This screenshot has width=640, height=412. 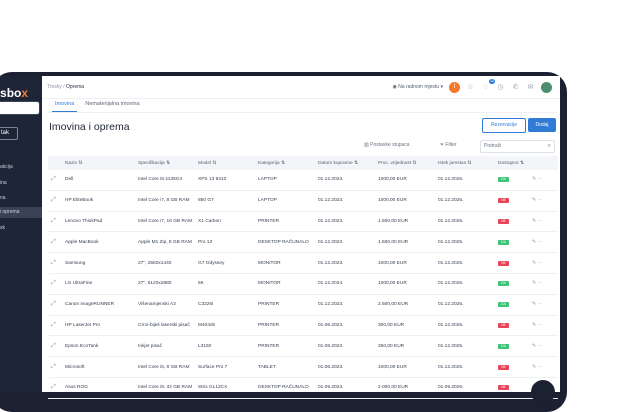 What do you see at coordinates (405, 163) in the screenshot?
I see `col-vrijednost: Proc. vrijednost ⇅` at bounding box center [405, 163].